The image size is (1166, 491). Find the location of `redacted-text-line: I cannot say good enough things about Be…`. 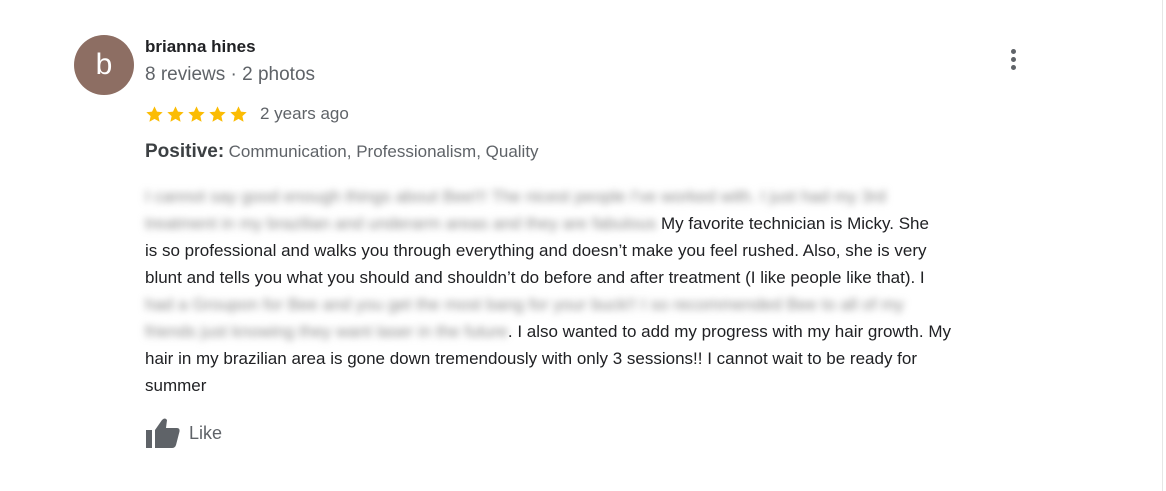

redacted-text-line: I cannot say good enough things about Be… is located at coordinates (516, 196).